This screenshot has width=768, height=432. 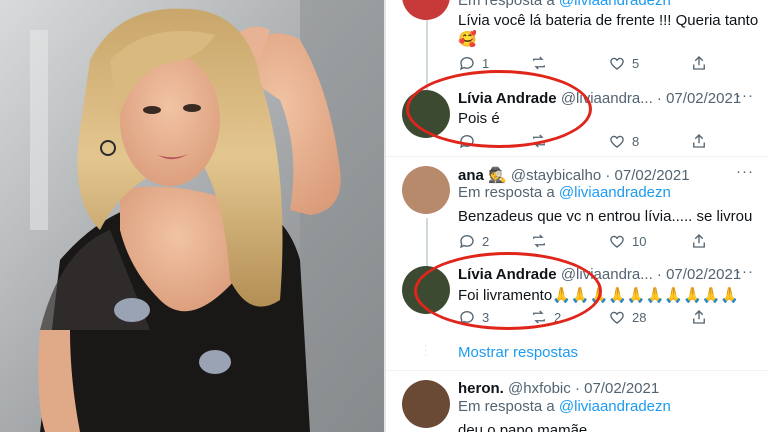 I want to click on tweet-header: ana 🕵️ @staybicalho · 07/02/2021 ···, so click(x=606, y=173).